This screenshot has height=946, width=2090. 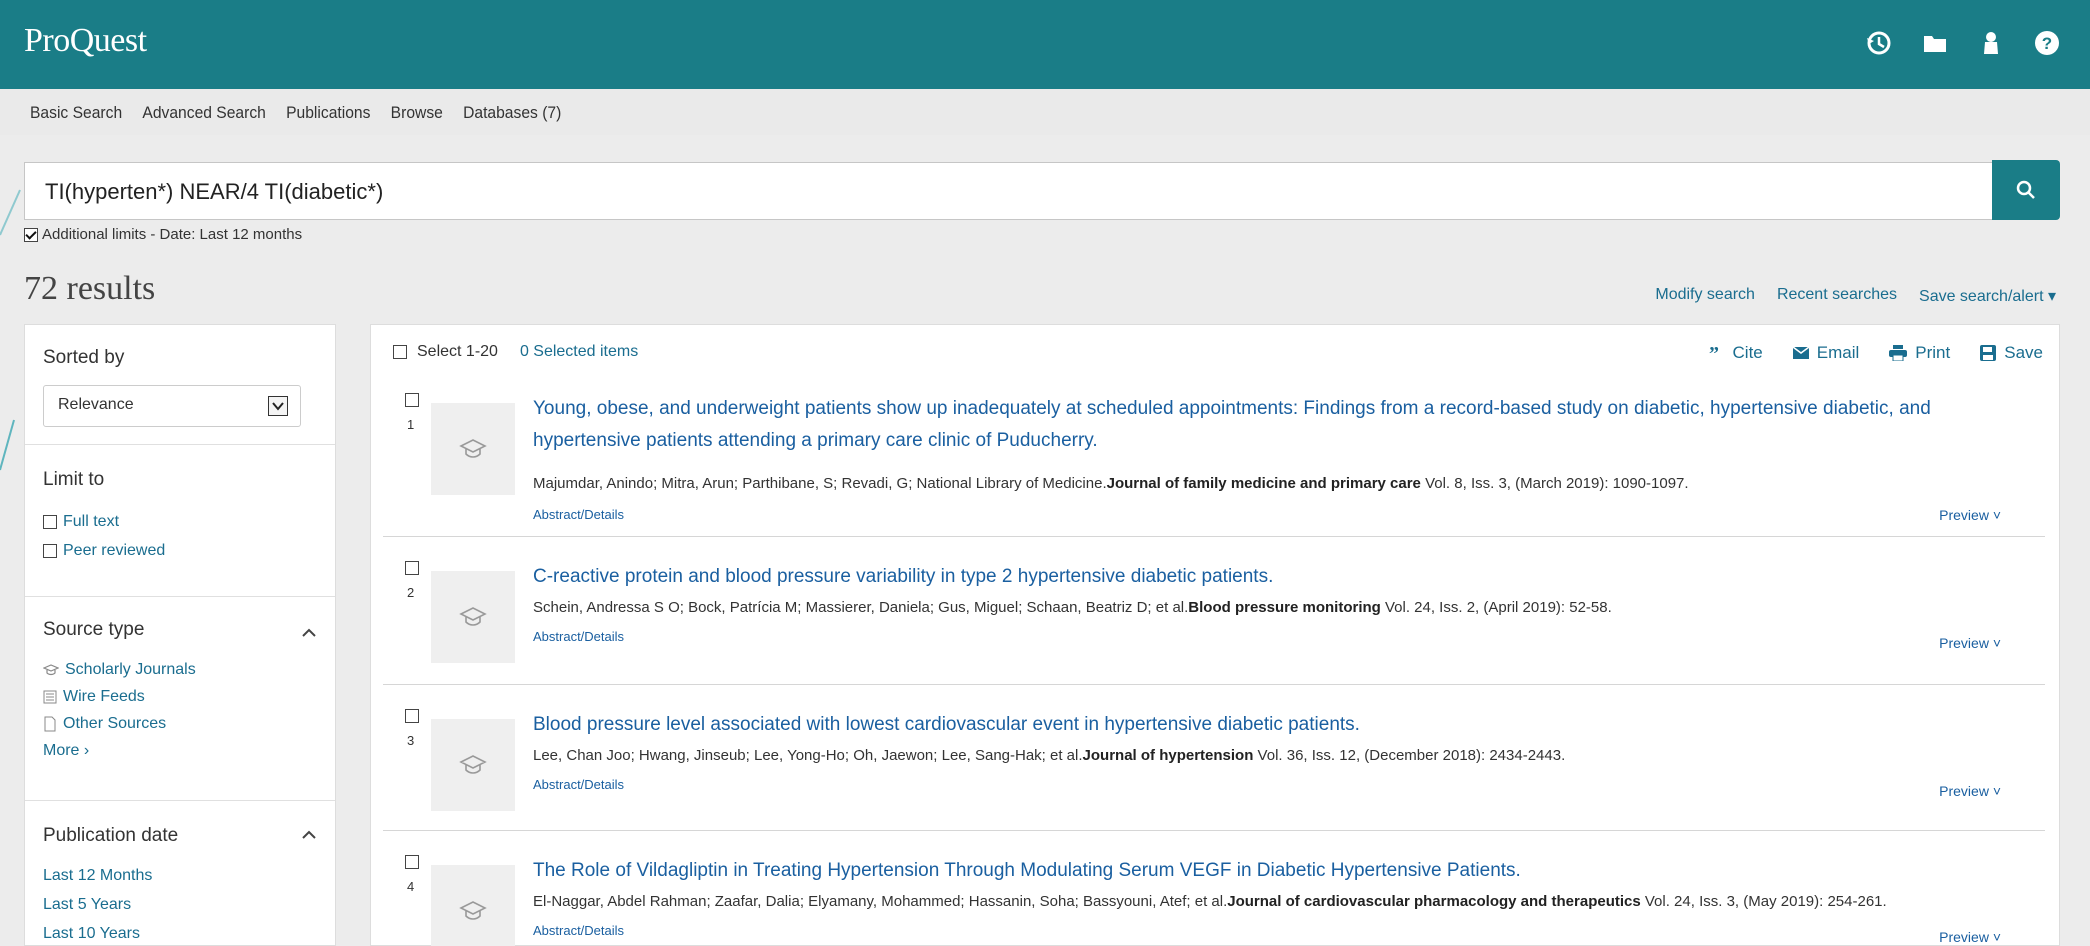 I want to click on search-button, so click(x=2026, y=190).